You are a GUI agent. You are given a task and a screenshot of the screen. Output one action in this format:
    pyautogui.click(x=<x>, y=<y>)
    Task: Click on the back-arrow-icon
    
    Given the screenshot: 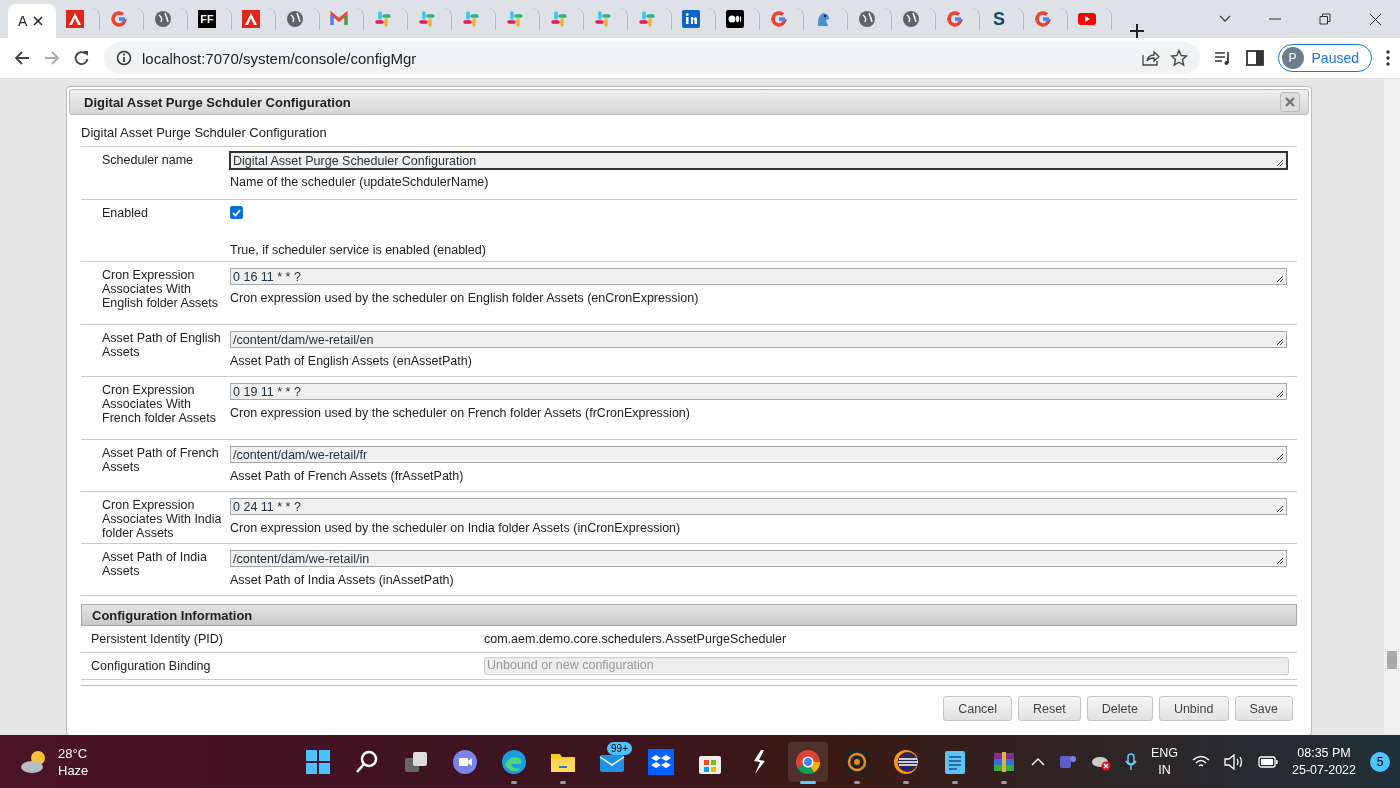 What is the action you would take?
    pyautogui.click(x=22, y=58)
    